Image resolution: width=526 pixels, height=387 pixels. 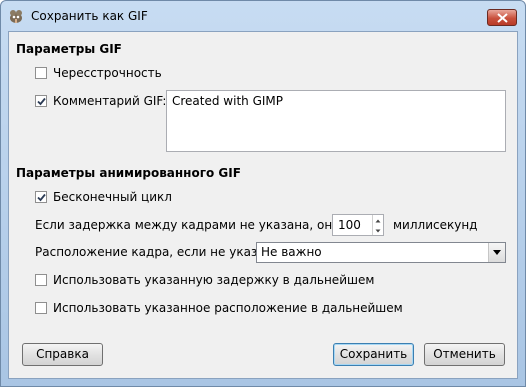 What do you see at coordinates (41, 73) in the screenshot?
I see `interlace-checkbox` at bounding box center [41, 73].